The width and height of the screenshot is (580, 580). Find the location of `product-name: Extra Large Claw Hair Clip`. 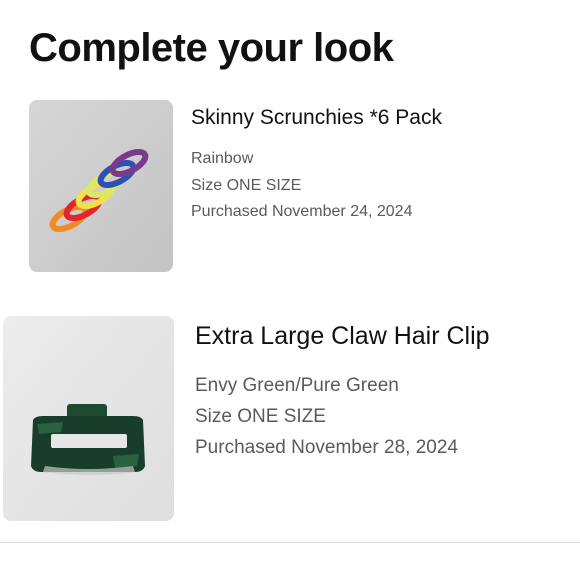

product-name: Extra Large Claw Hair Clip is located at coordinates (342, 336).